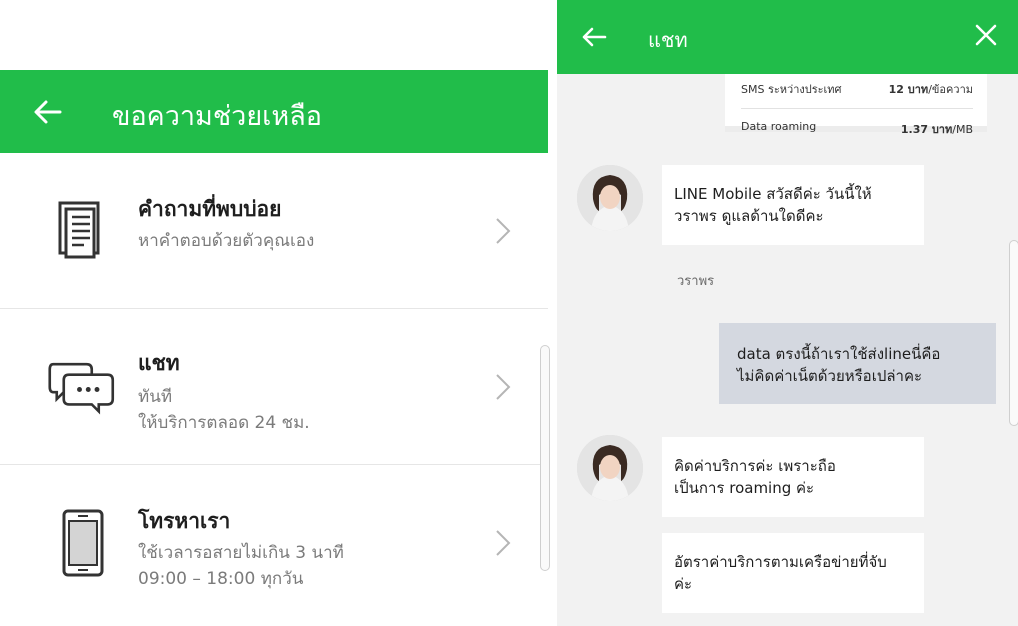 This screenshot has height=626, width=1018. I want to click on document-icon, so click(79, 230).